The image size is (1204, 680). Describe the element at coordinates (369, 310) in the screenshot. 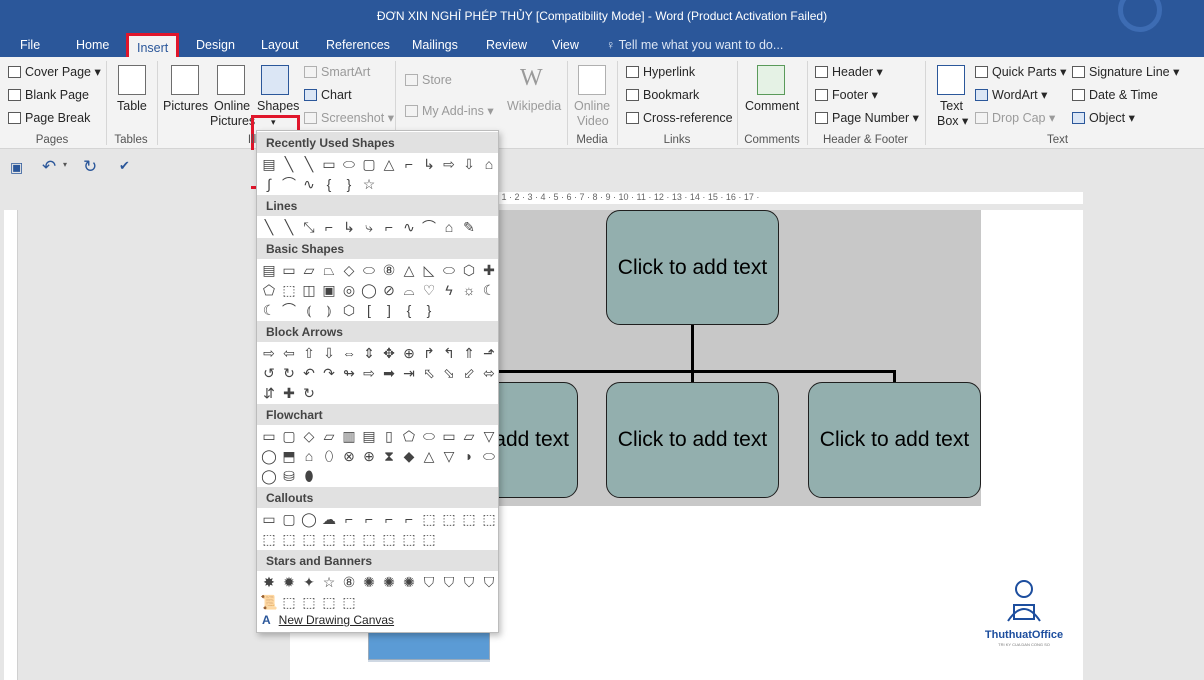

I see `shape-icon: [` at that location.